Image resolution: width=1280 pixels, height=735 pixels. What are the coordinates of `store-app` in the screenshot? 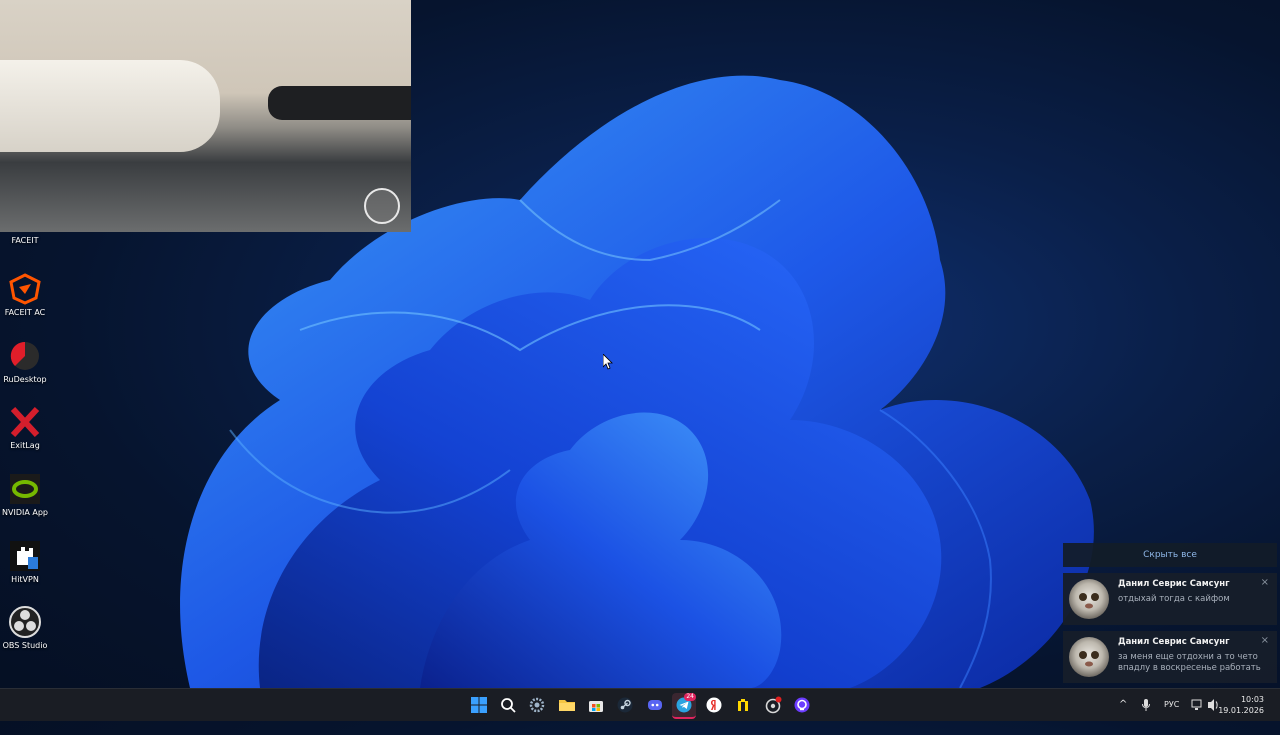 It's located at (596, 705).